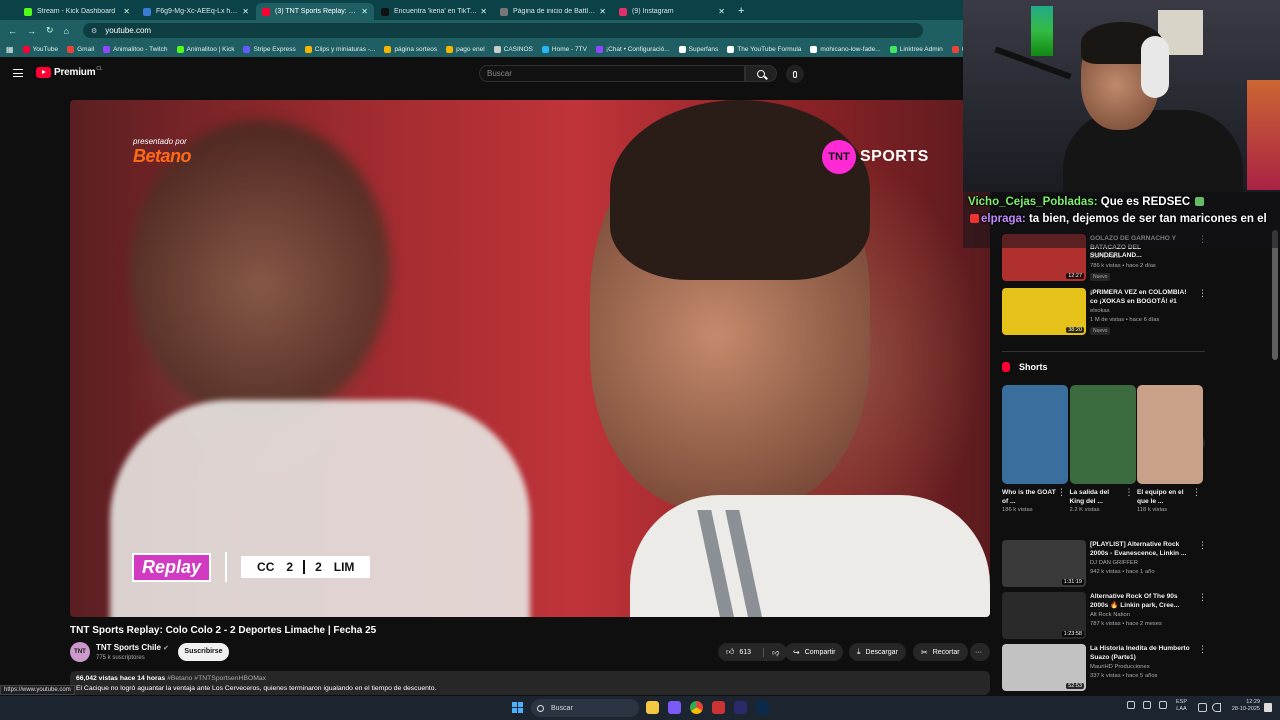 The height and width of the screenshot is (720, 1280). I want to click on subscribe-button: Suscribirse, so click(203, 652).